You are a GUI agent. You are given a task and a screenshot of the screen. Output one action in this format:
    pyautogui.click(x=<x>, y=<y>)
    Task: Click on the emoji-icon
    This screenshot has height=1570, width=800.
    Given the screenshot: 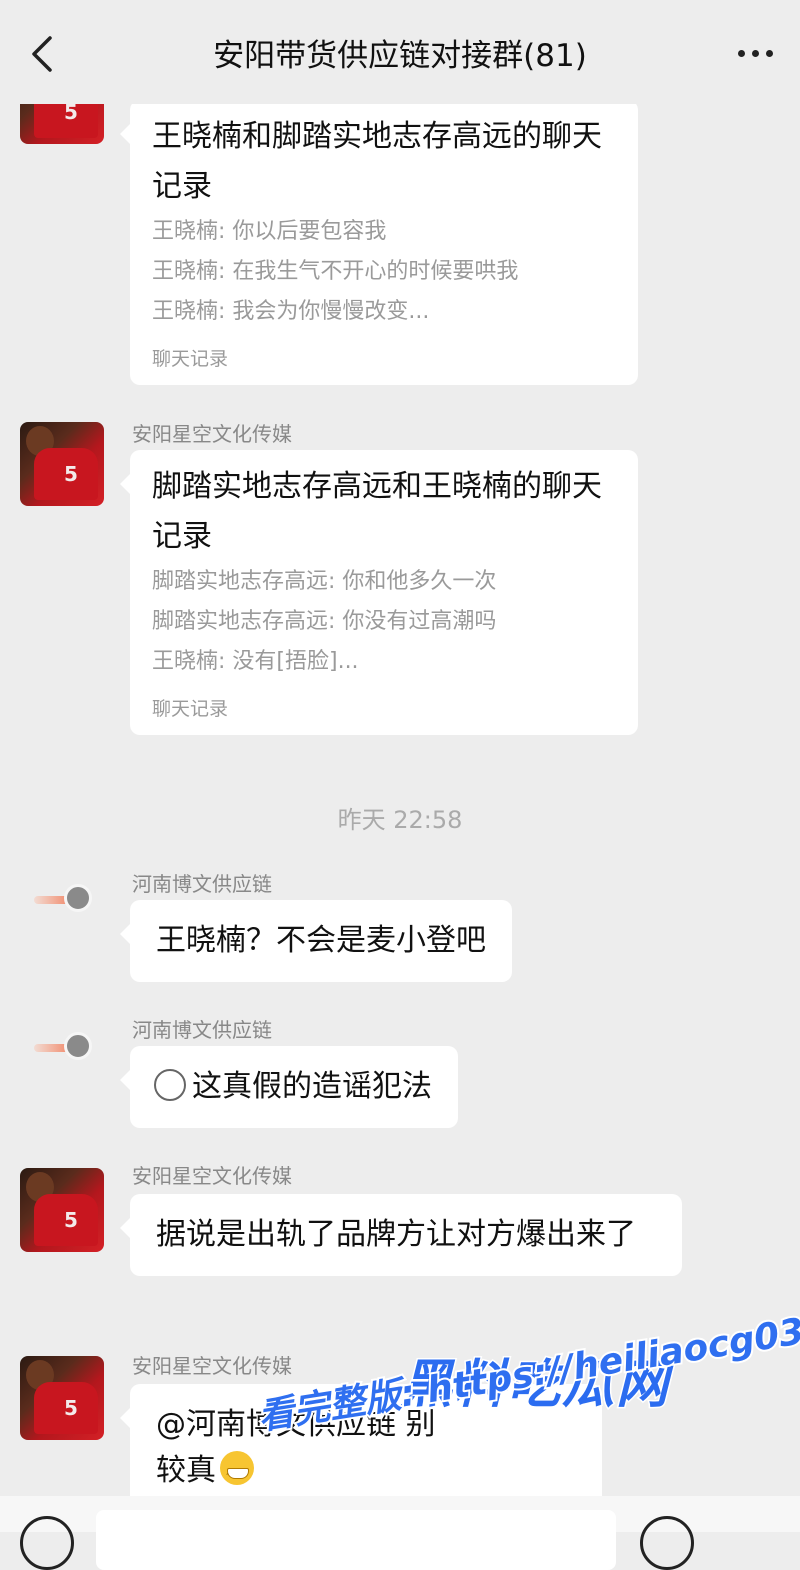 What is the action you would take?
    pyautogui.click(x=667, y=1543)
    